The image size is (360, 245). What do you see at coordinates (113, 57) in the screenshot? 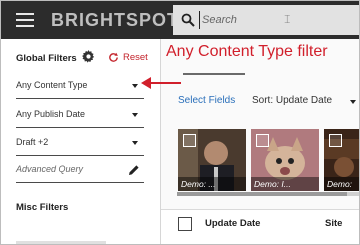
I see `reset-icon` at bounding box center [113, 57].